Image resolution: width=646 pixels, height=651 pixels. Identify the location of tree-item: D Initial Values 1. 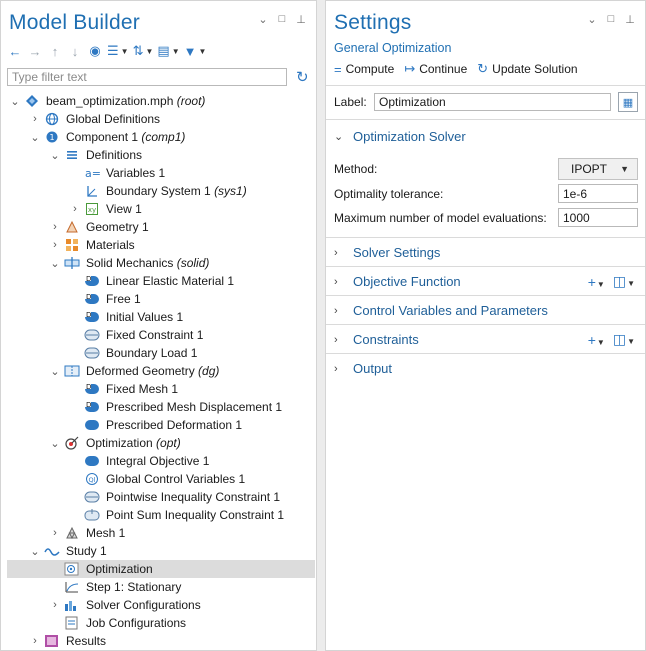
(161, 317).